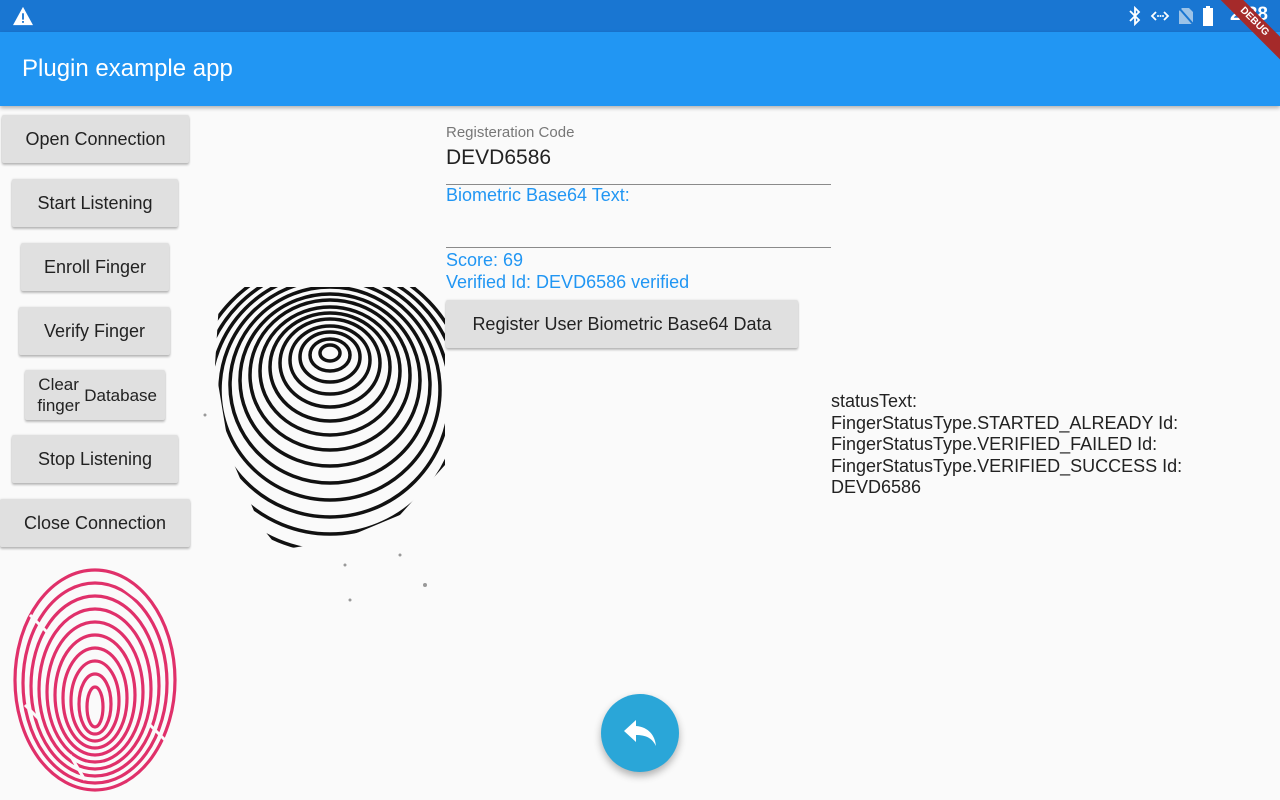 The height and width of the screenshot is (800, 1280). Describe the element at coordinates (498, 158) in the screenshot. I see `registration-code-field: DEVD6586` at that location.